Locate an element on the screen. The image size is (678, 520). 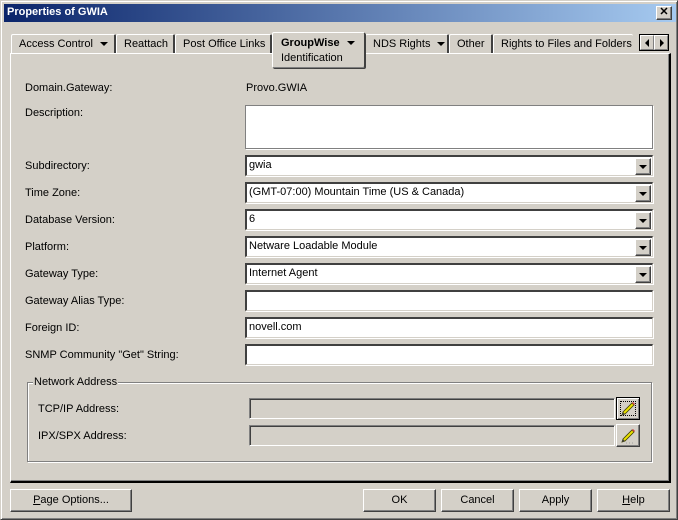
platform-select: Netware Loadable Module is located at coordinates (449, 246).